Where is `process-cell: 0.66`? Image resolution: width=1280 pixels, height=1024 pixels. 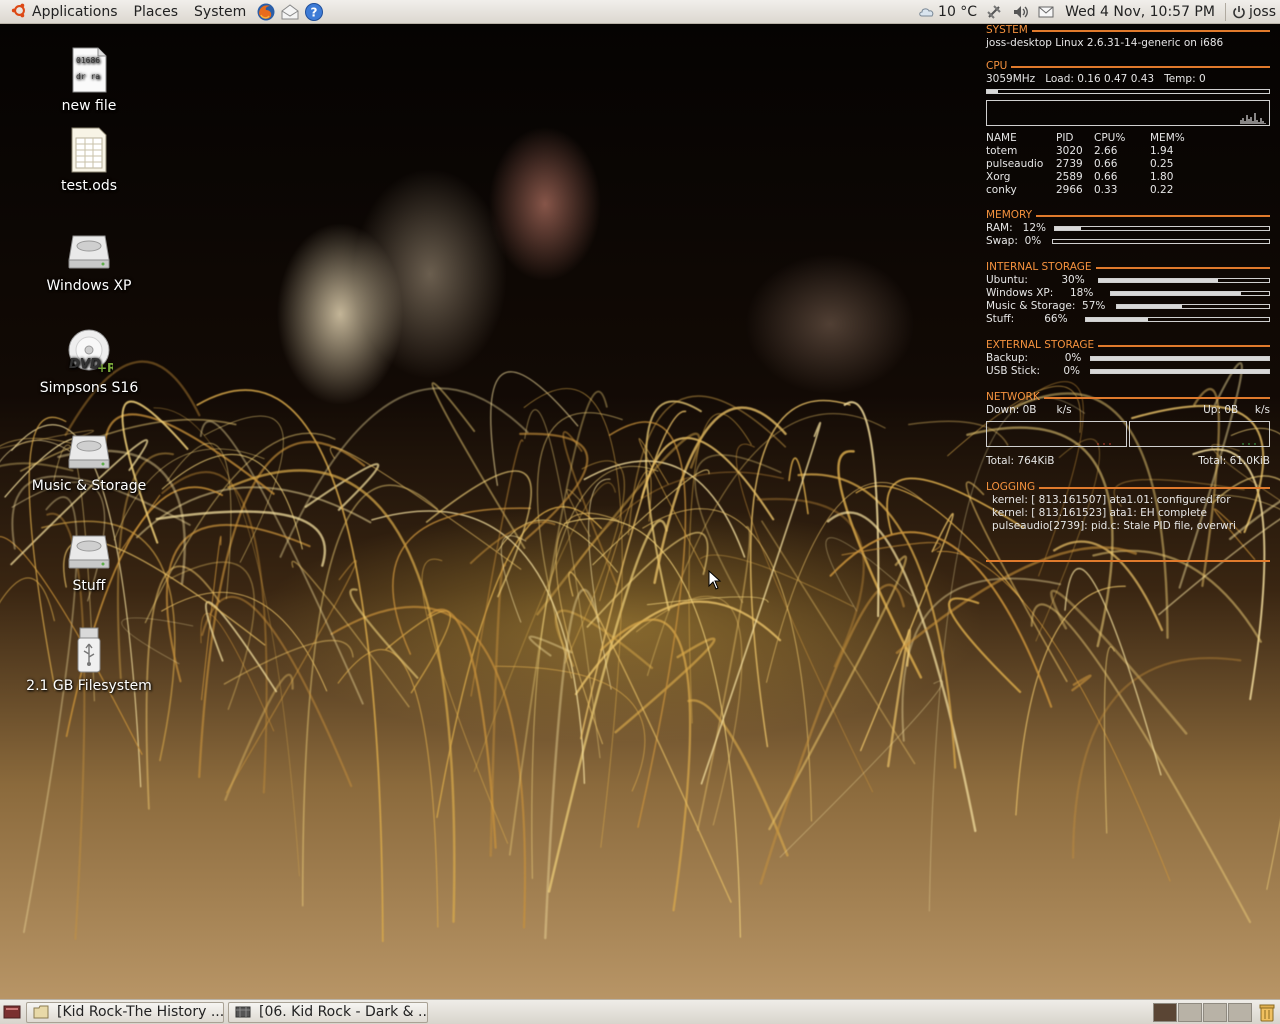
process-cell: 0.66 is located at coordinates (1106, 177).